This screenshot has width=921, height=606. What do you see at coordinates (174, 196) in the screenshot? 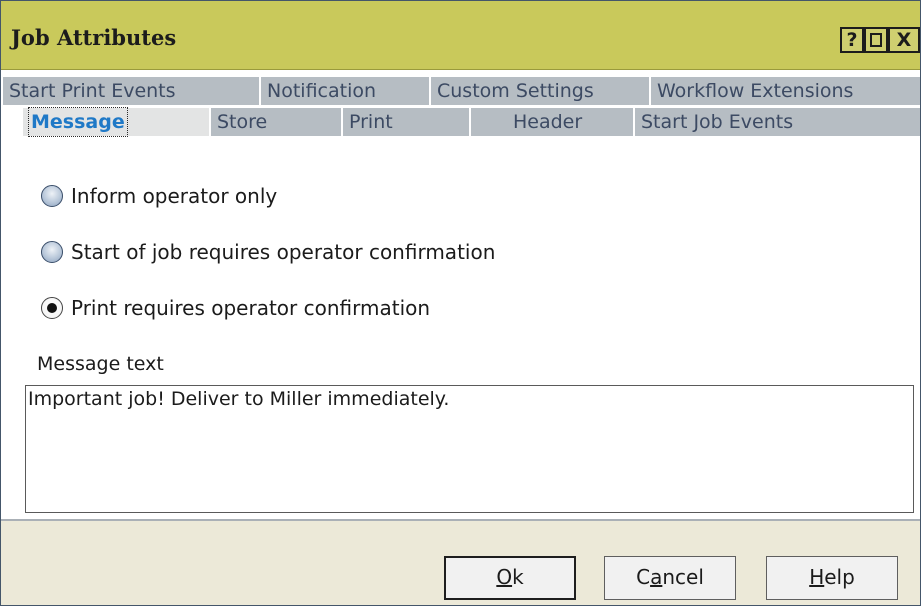
I see `radio-label: Inform operator only` at bounding box center [174, 196].